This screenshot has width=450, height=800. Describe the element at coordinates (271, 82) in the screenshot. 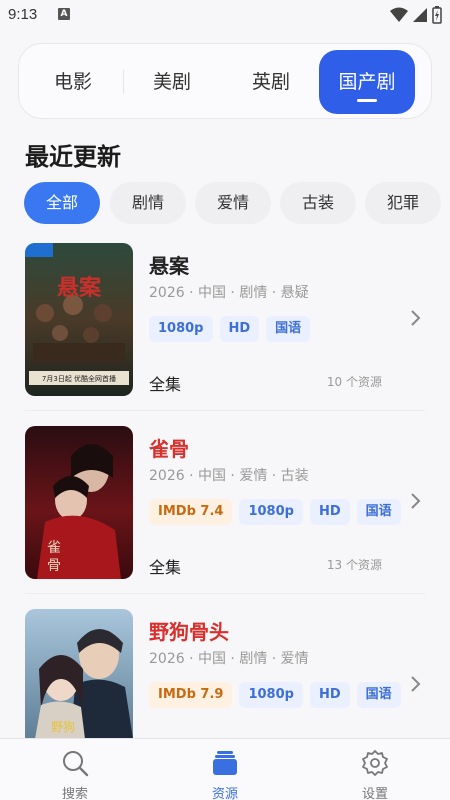

I see `tab-uk-series: 英剧` at that location.